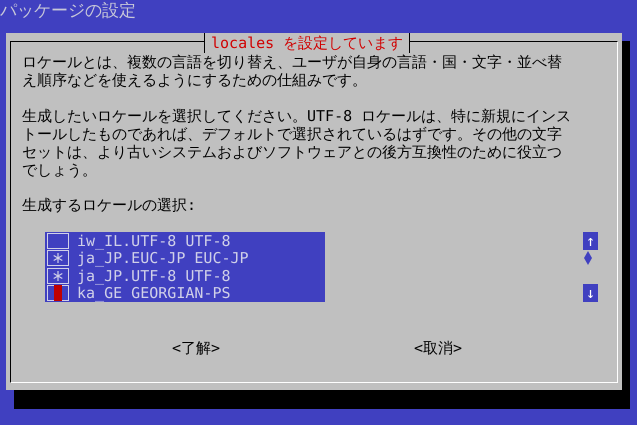  I want to click on description-paragraph: 生成したいロケールを選択してください。UTF-8 ロケールは、特に新規にインス トールしたものであれば、デフォルトで選択されているはずです。その他の文字 セットは、より古いシステムおよびソフトウェアとの後方互換性のために役立つ でしょう。, so click(297, 143).